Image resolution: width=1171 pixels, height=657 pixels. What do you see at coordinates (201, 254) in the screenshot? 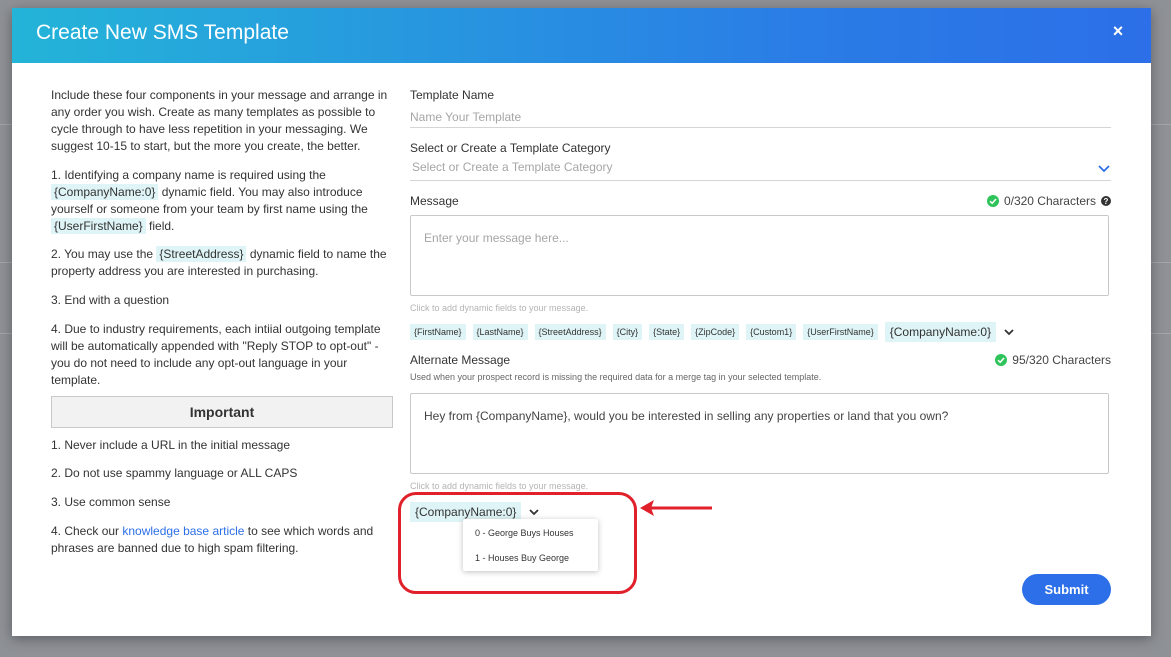
I see `street-address-tag: {StreetAddress}` at bounding box center [201, 254].